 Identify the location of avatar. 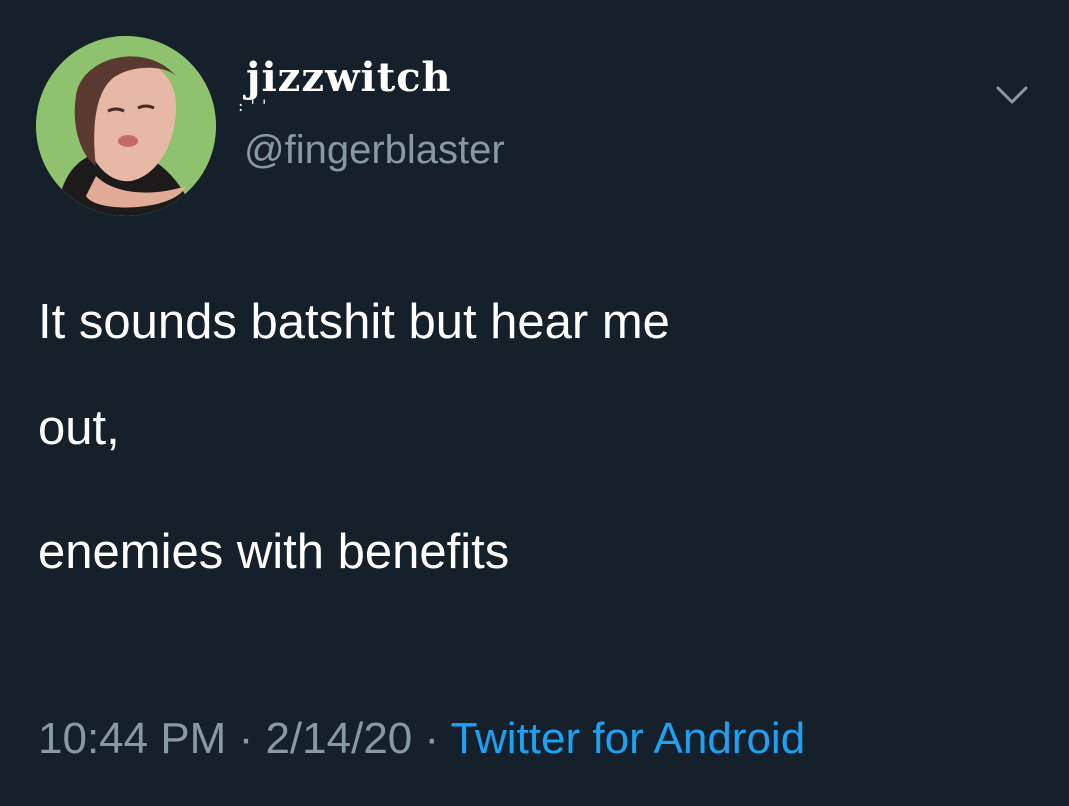
(126, 126).